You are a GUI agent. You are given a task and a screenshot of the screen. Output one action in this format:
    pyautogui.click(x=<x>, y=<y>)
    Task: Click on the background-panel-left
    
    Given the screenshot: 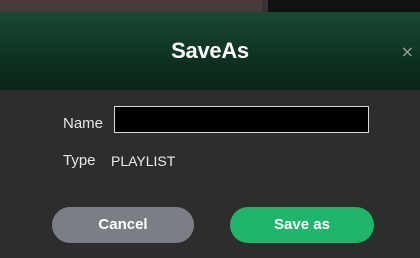 What is the action you would take?
    pyautogui.click(x=131, y=6)
    